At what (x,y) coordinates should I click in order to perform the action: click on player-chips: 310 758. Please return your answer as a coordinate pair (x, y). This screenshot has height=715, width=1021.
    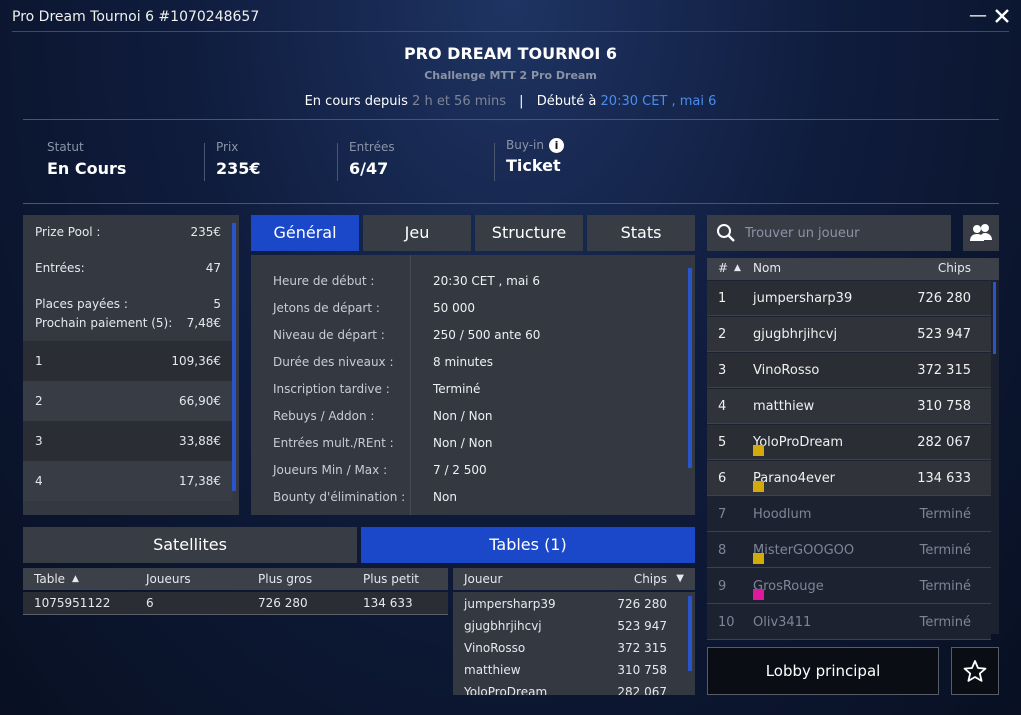
    Looking at the image, I should click on (944, 406).